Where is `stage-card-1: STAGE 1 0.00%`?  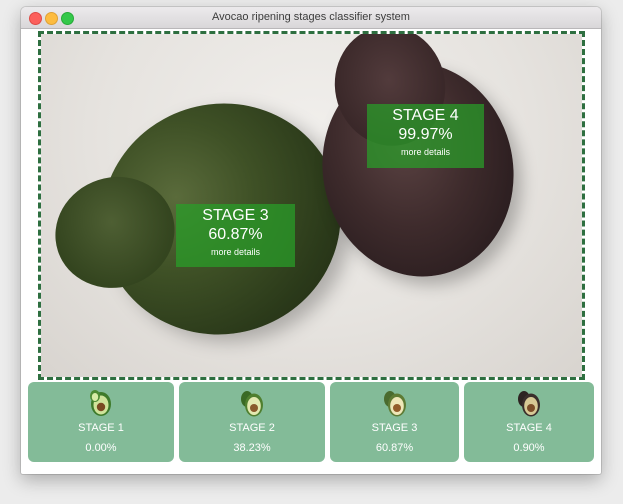 stage-card-1: STAGE 1 0.00% is located at coordinates (101, 422).